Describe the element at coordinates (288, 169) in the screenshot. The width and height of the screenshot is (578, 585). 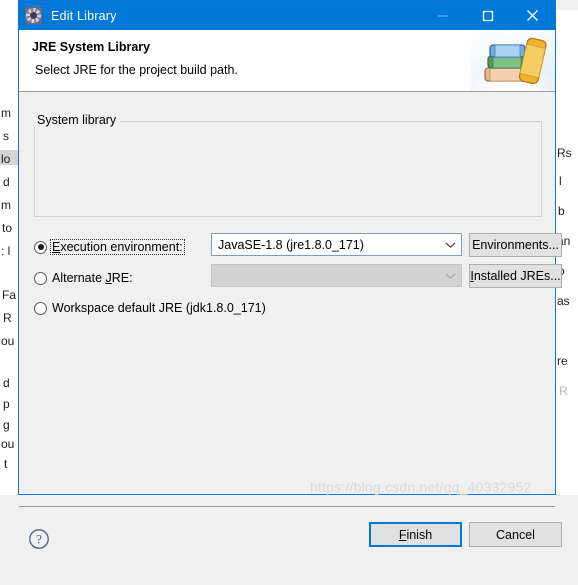
I see `system-library-group` at that location.